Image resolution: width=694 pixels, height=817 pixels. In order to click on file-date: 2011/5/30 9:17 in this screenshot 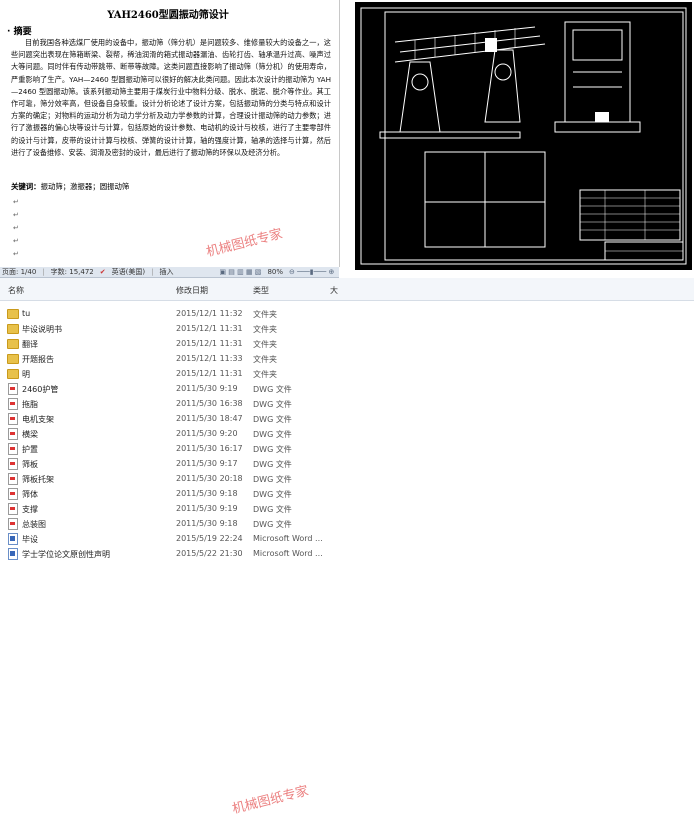, I will do `click(207, 463)`.